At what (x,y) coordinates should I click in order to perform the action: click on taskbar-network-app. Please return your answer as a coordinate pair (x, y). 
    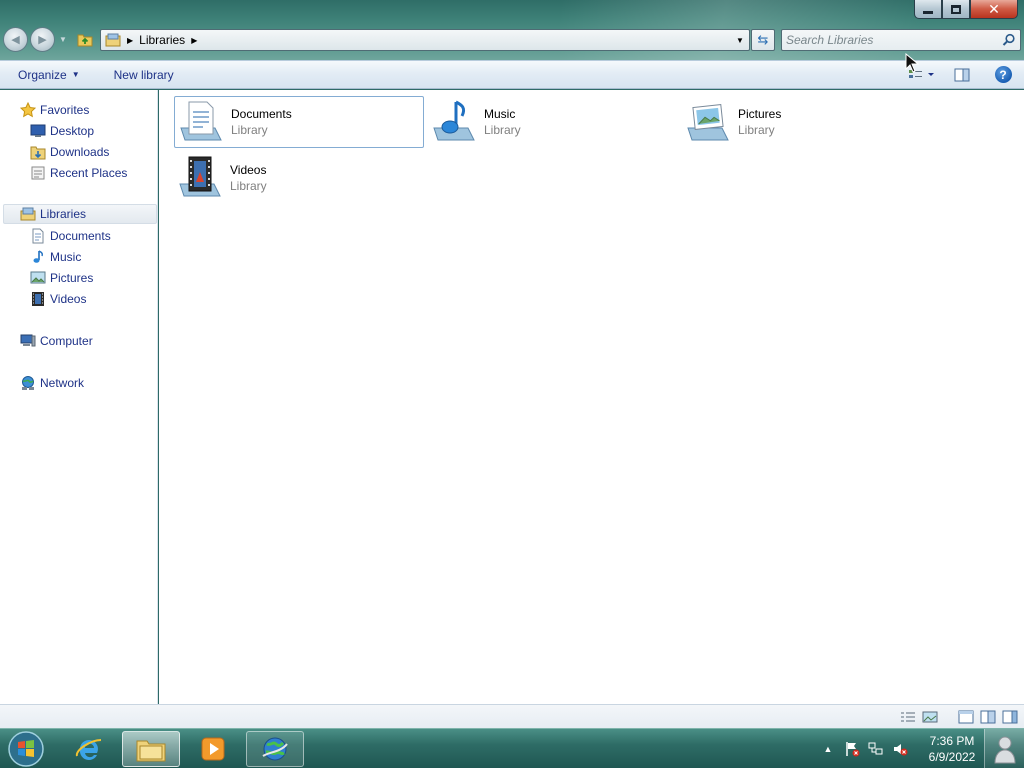
    Looking at the image, I should click on (275, 749).